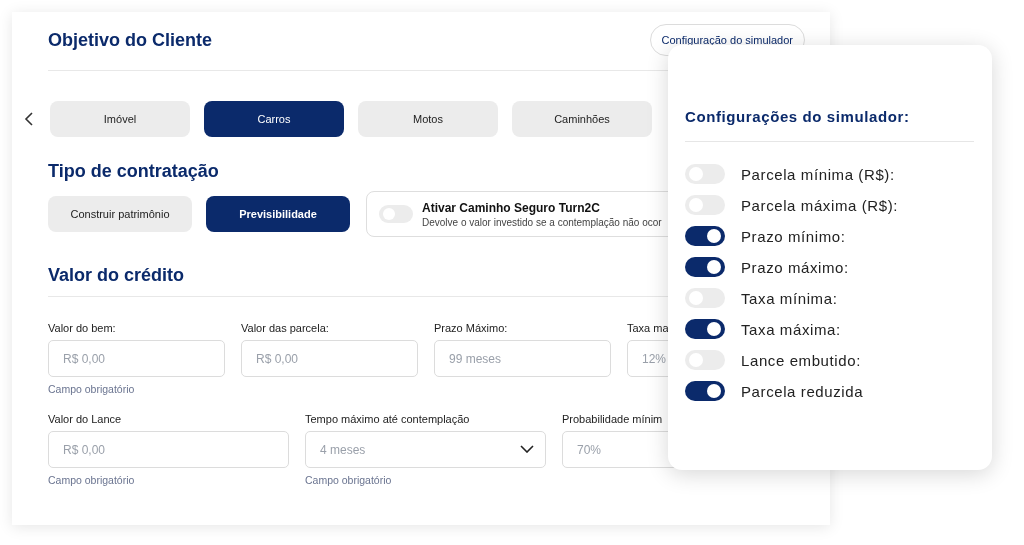 This screenshot has width=1024, height=545. I want to click on setting-label: Taxa máxima:, so click(791, 329).